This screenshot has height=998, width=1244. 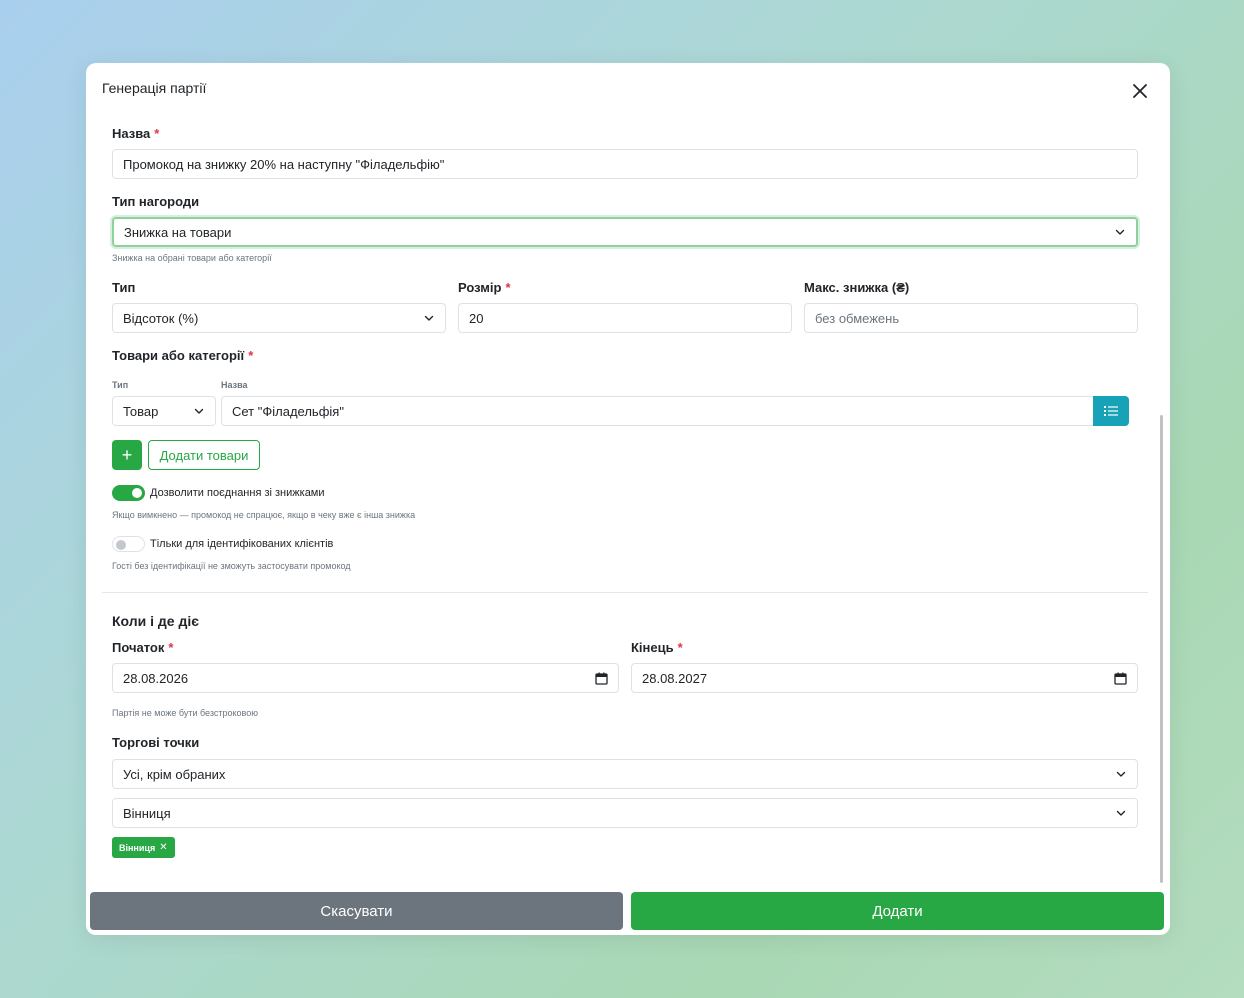 What do you see at coordinates (204, 455) in the screenshot?
I see `add-products-button: Додати товари` at bounding box center [204, 455].